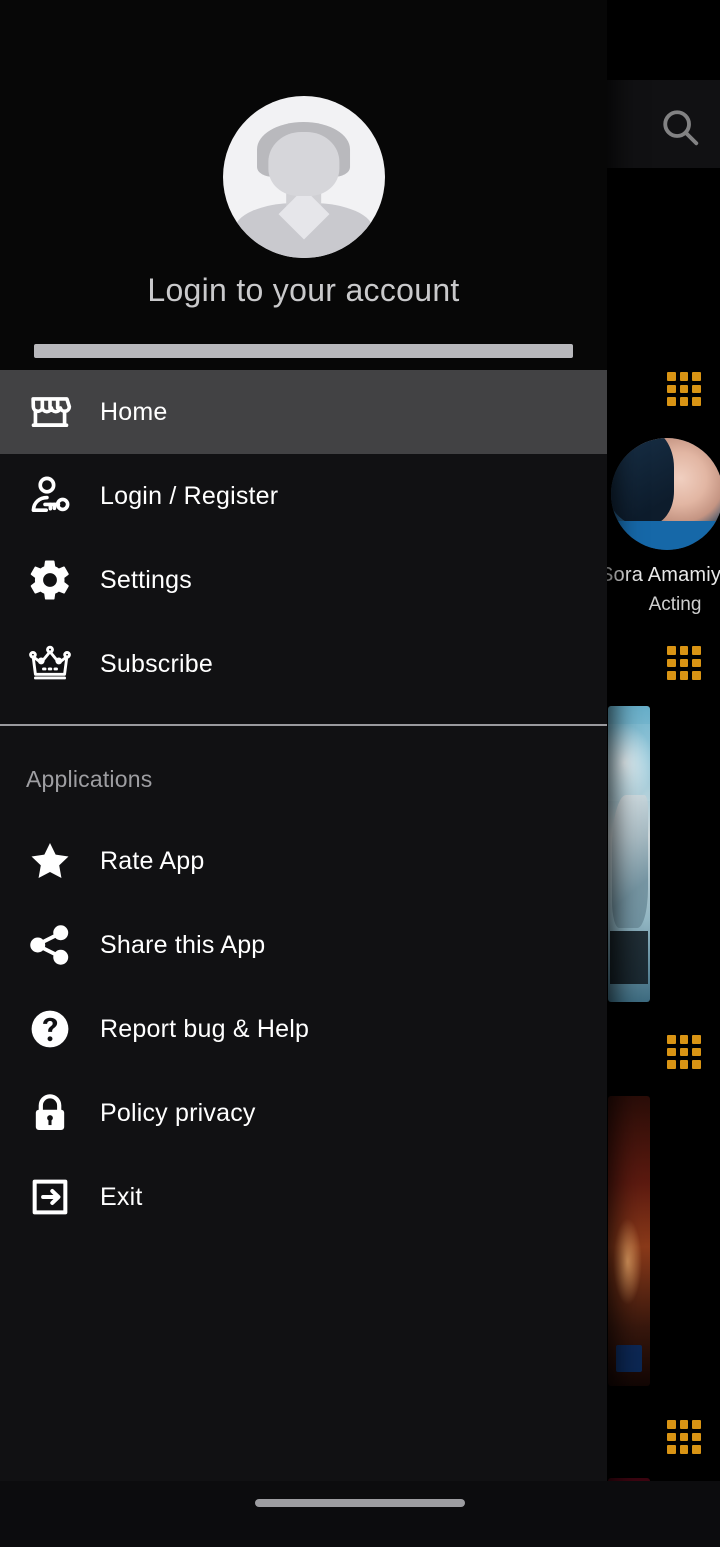 The image size is (720, 1547). Describe the element at coordinates (303, 580) in the screenshot. I see `menu-item-settings: Settings` at that location.